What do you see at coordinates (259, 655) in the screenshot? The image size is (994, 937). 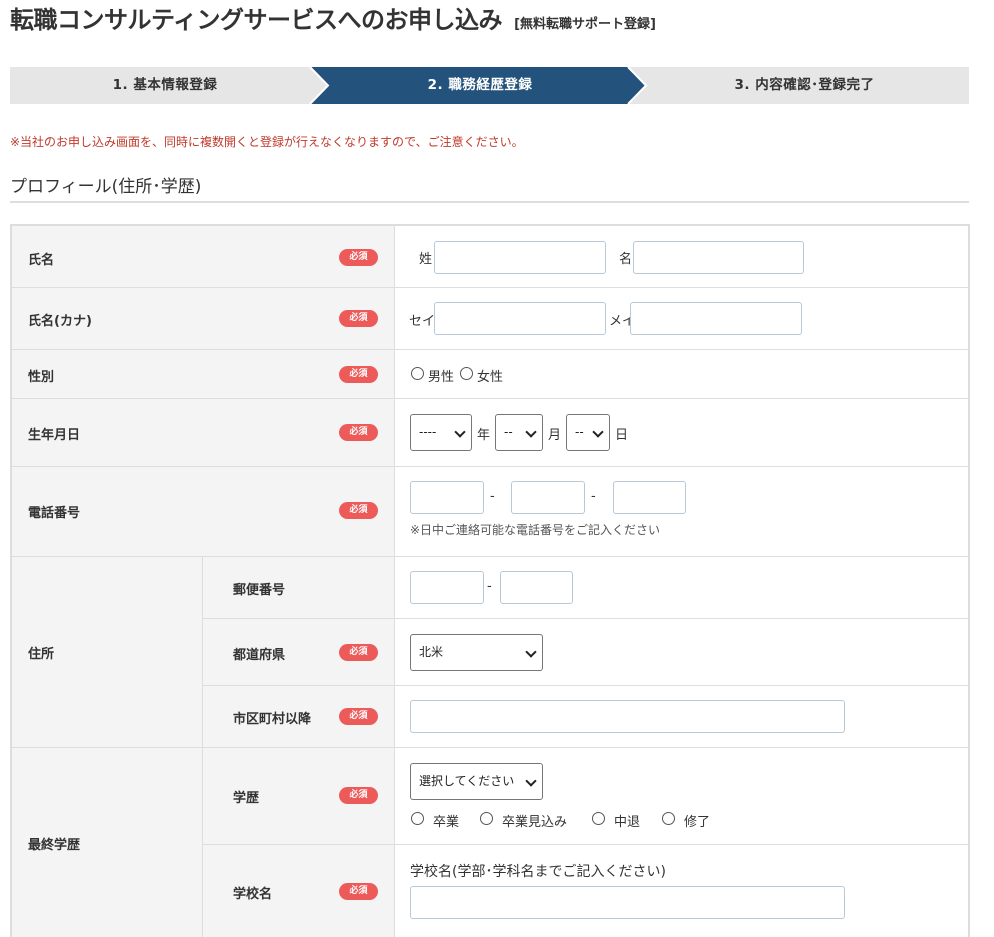 I see `prefecture-label: 都道府県` at bounding box center [259, 655].